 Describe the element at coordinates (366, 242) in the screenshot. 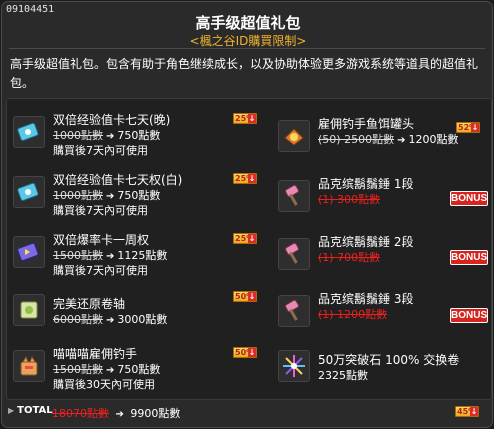

I see `item-name: 品克缤鬍鬚錘 2段` at that location.